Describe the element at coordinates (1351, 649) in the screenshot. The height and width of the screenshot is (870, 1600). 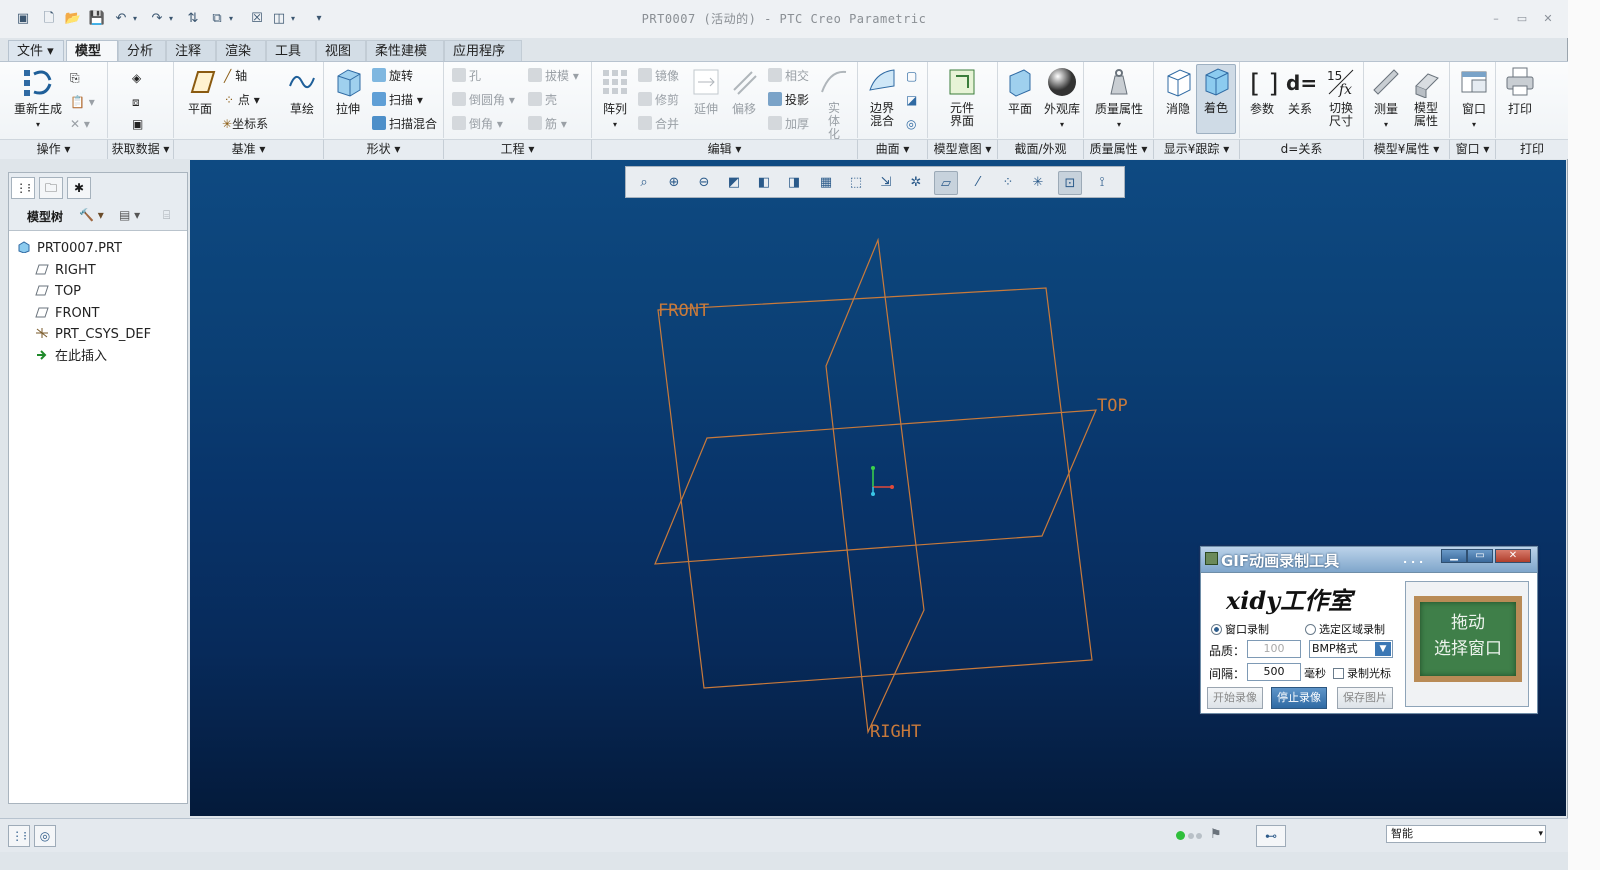
I see `format-select: BMP格式 ▼` at that location.